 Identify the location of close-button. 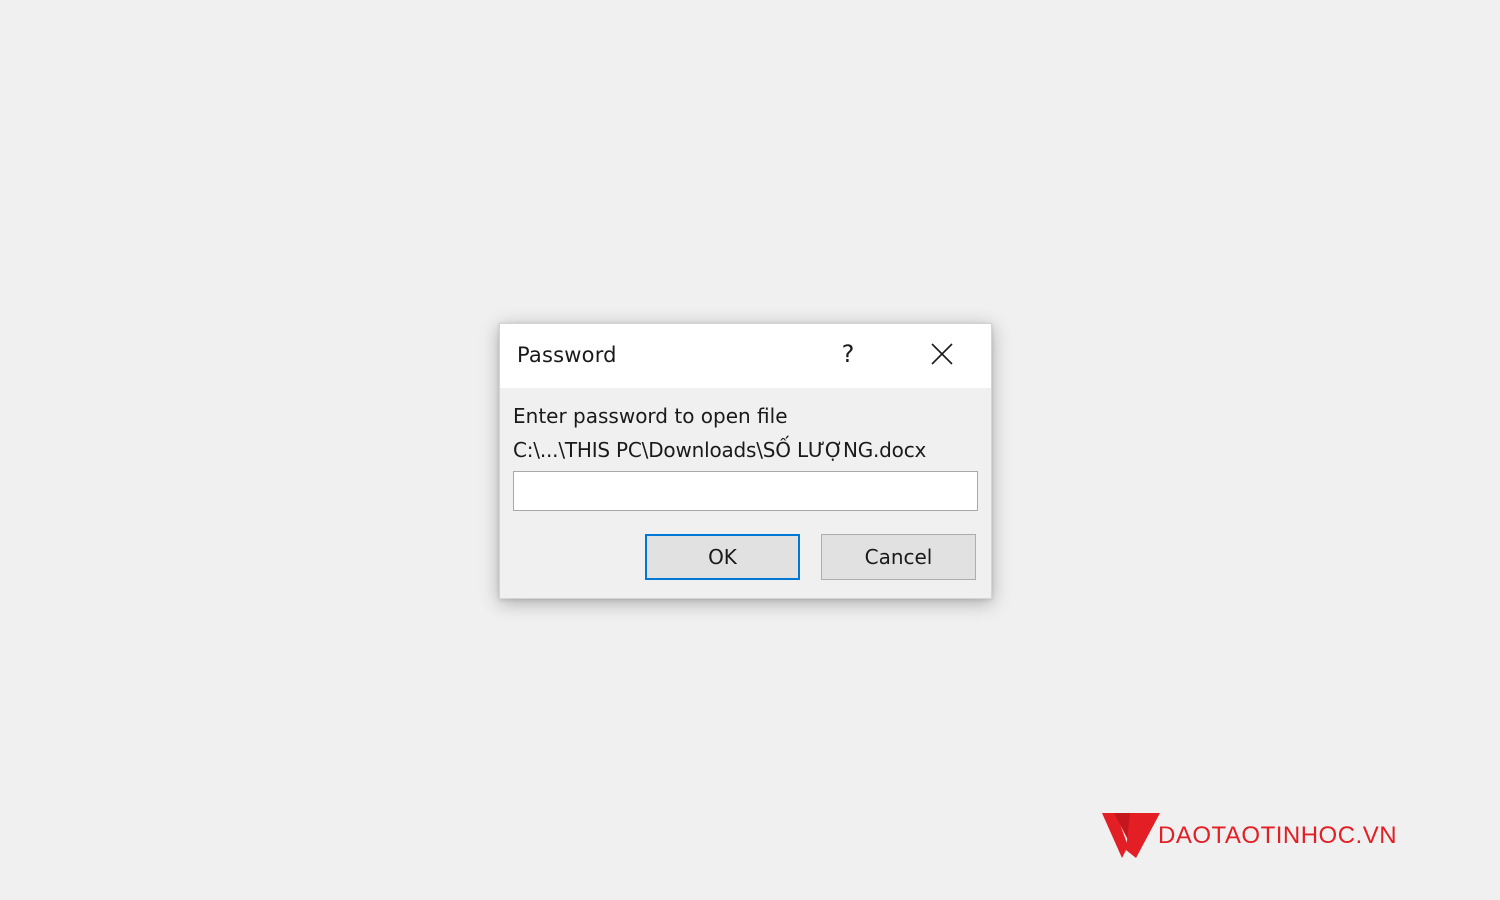
(942, 354).